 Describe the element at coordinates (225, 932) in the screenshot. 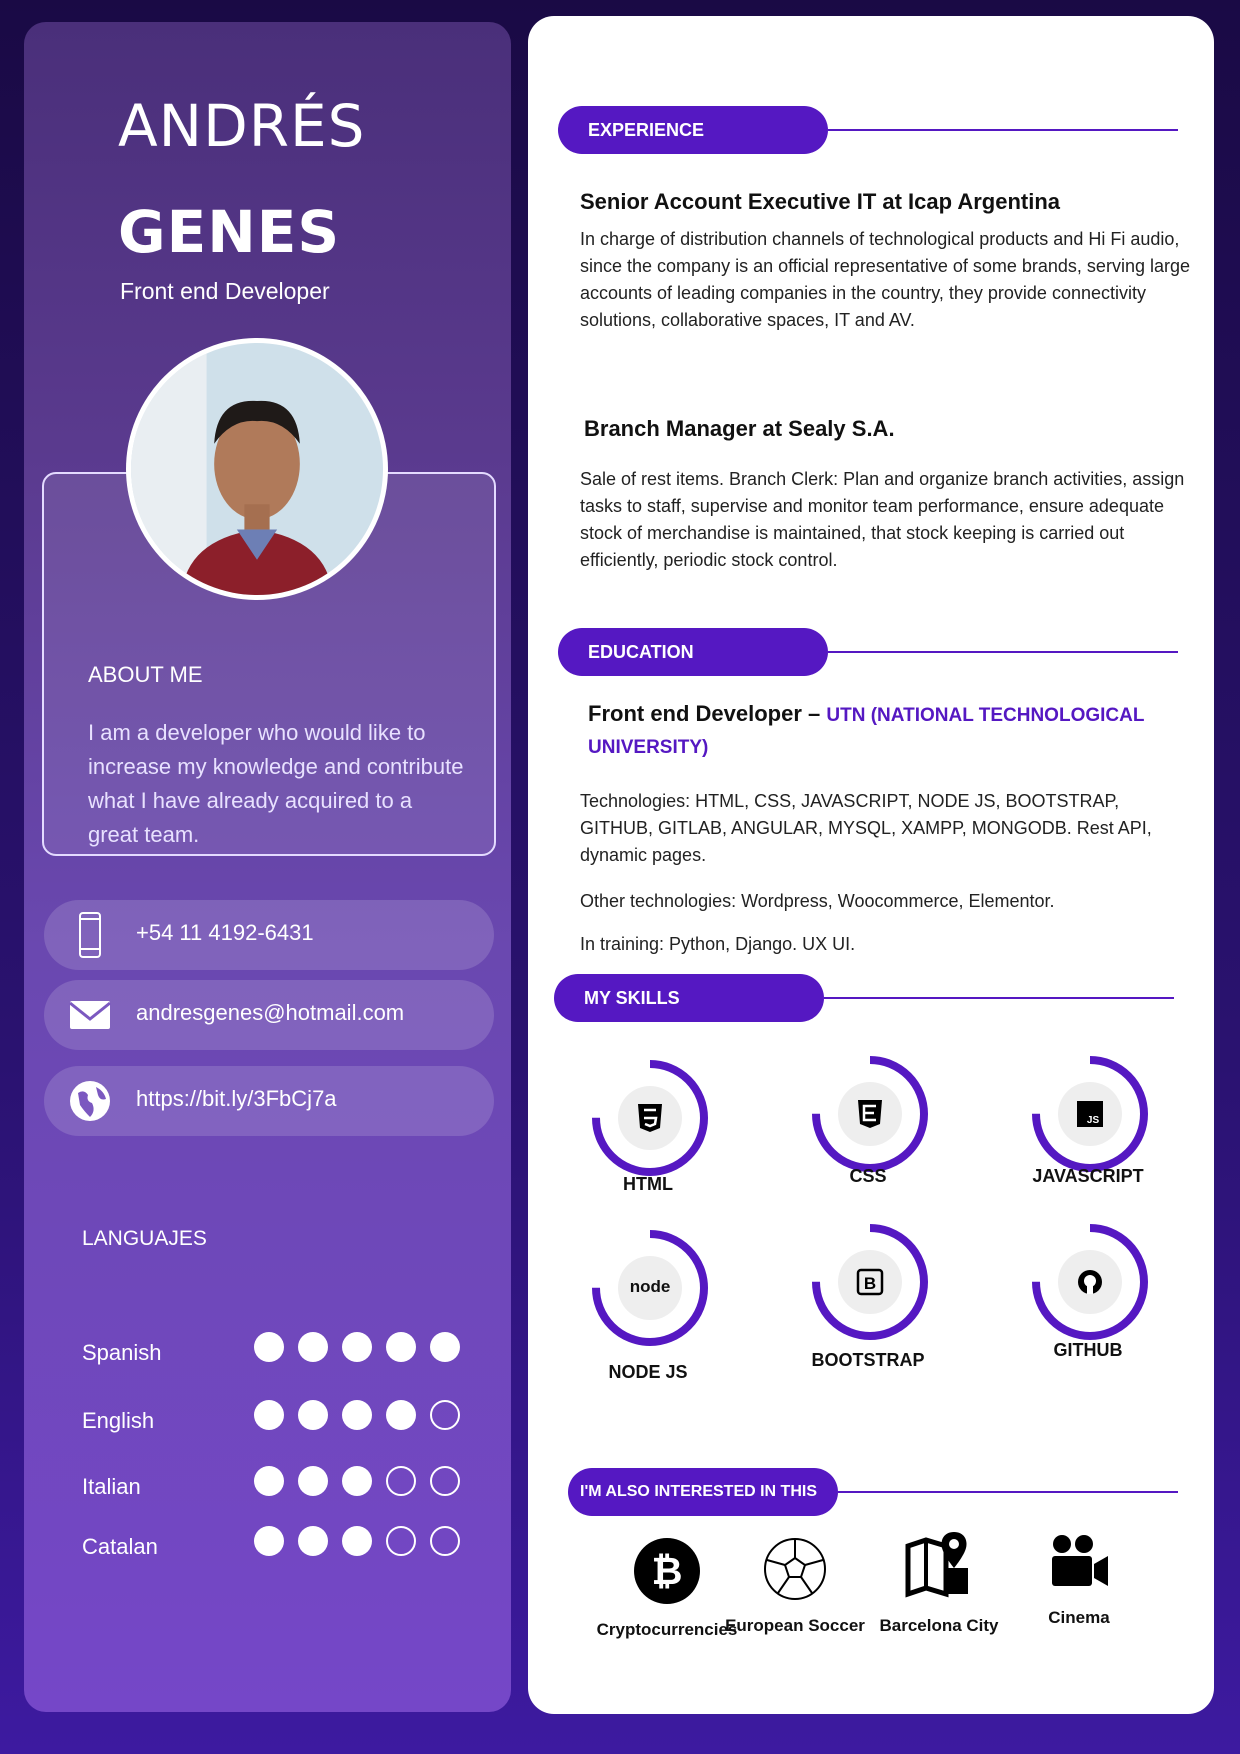

I see `phone-number: +54 11 4192-6431` at that location.